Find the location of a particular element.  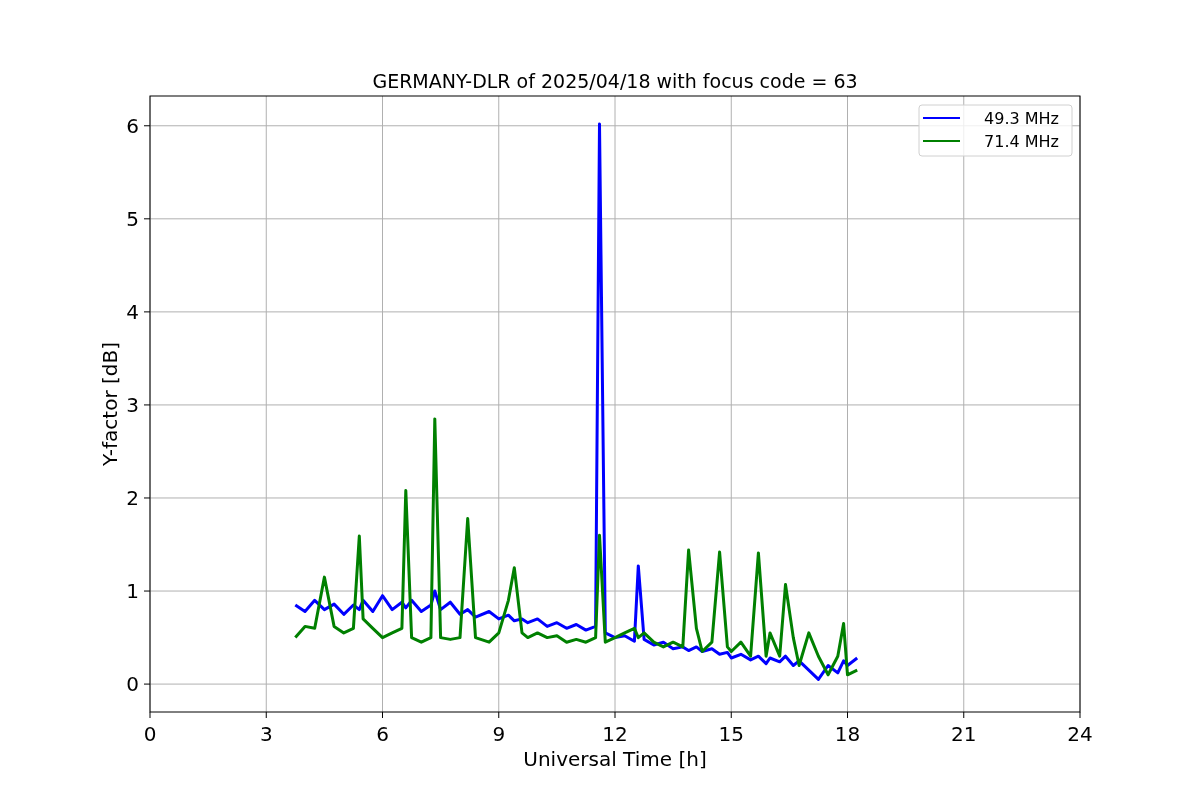

y-tick-label: 6 is located at coordinates (132, 125).